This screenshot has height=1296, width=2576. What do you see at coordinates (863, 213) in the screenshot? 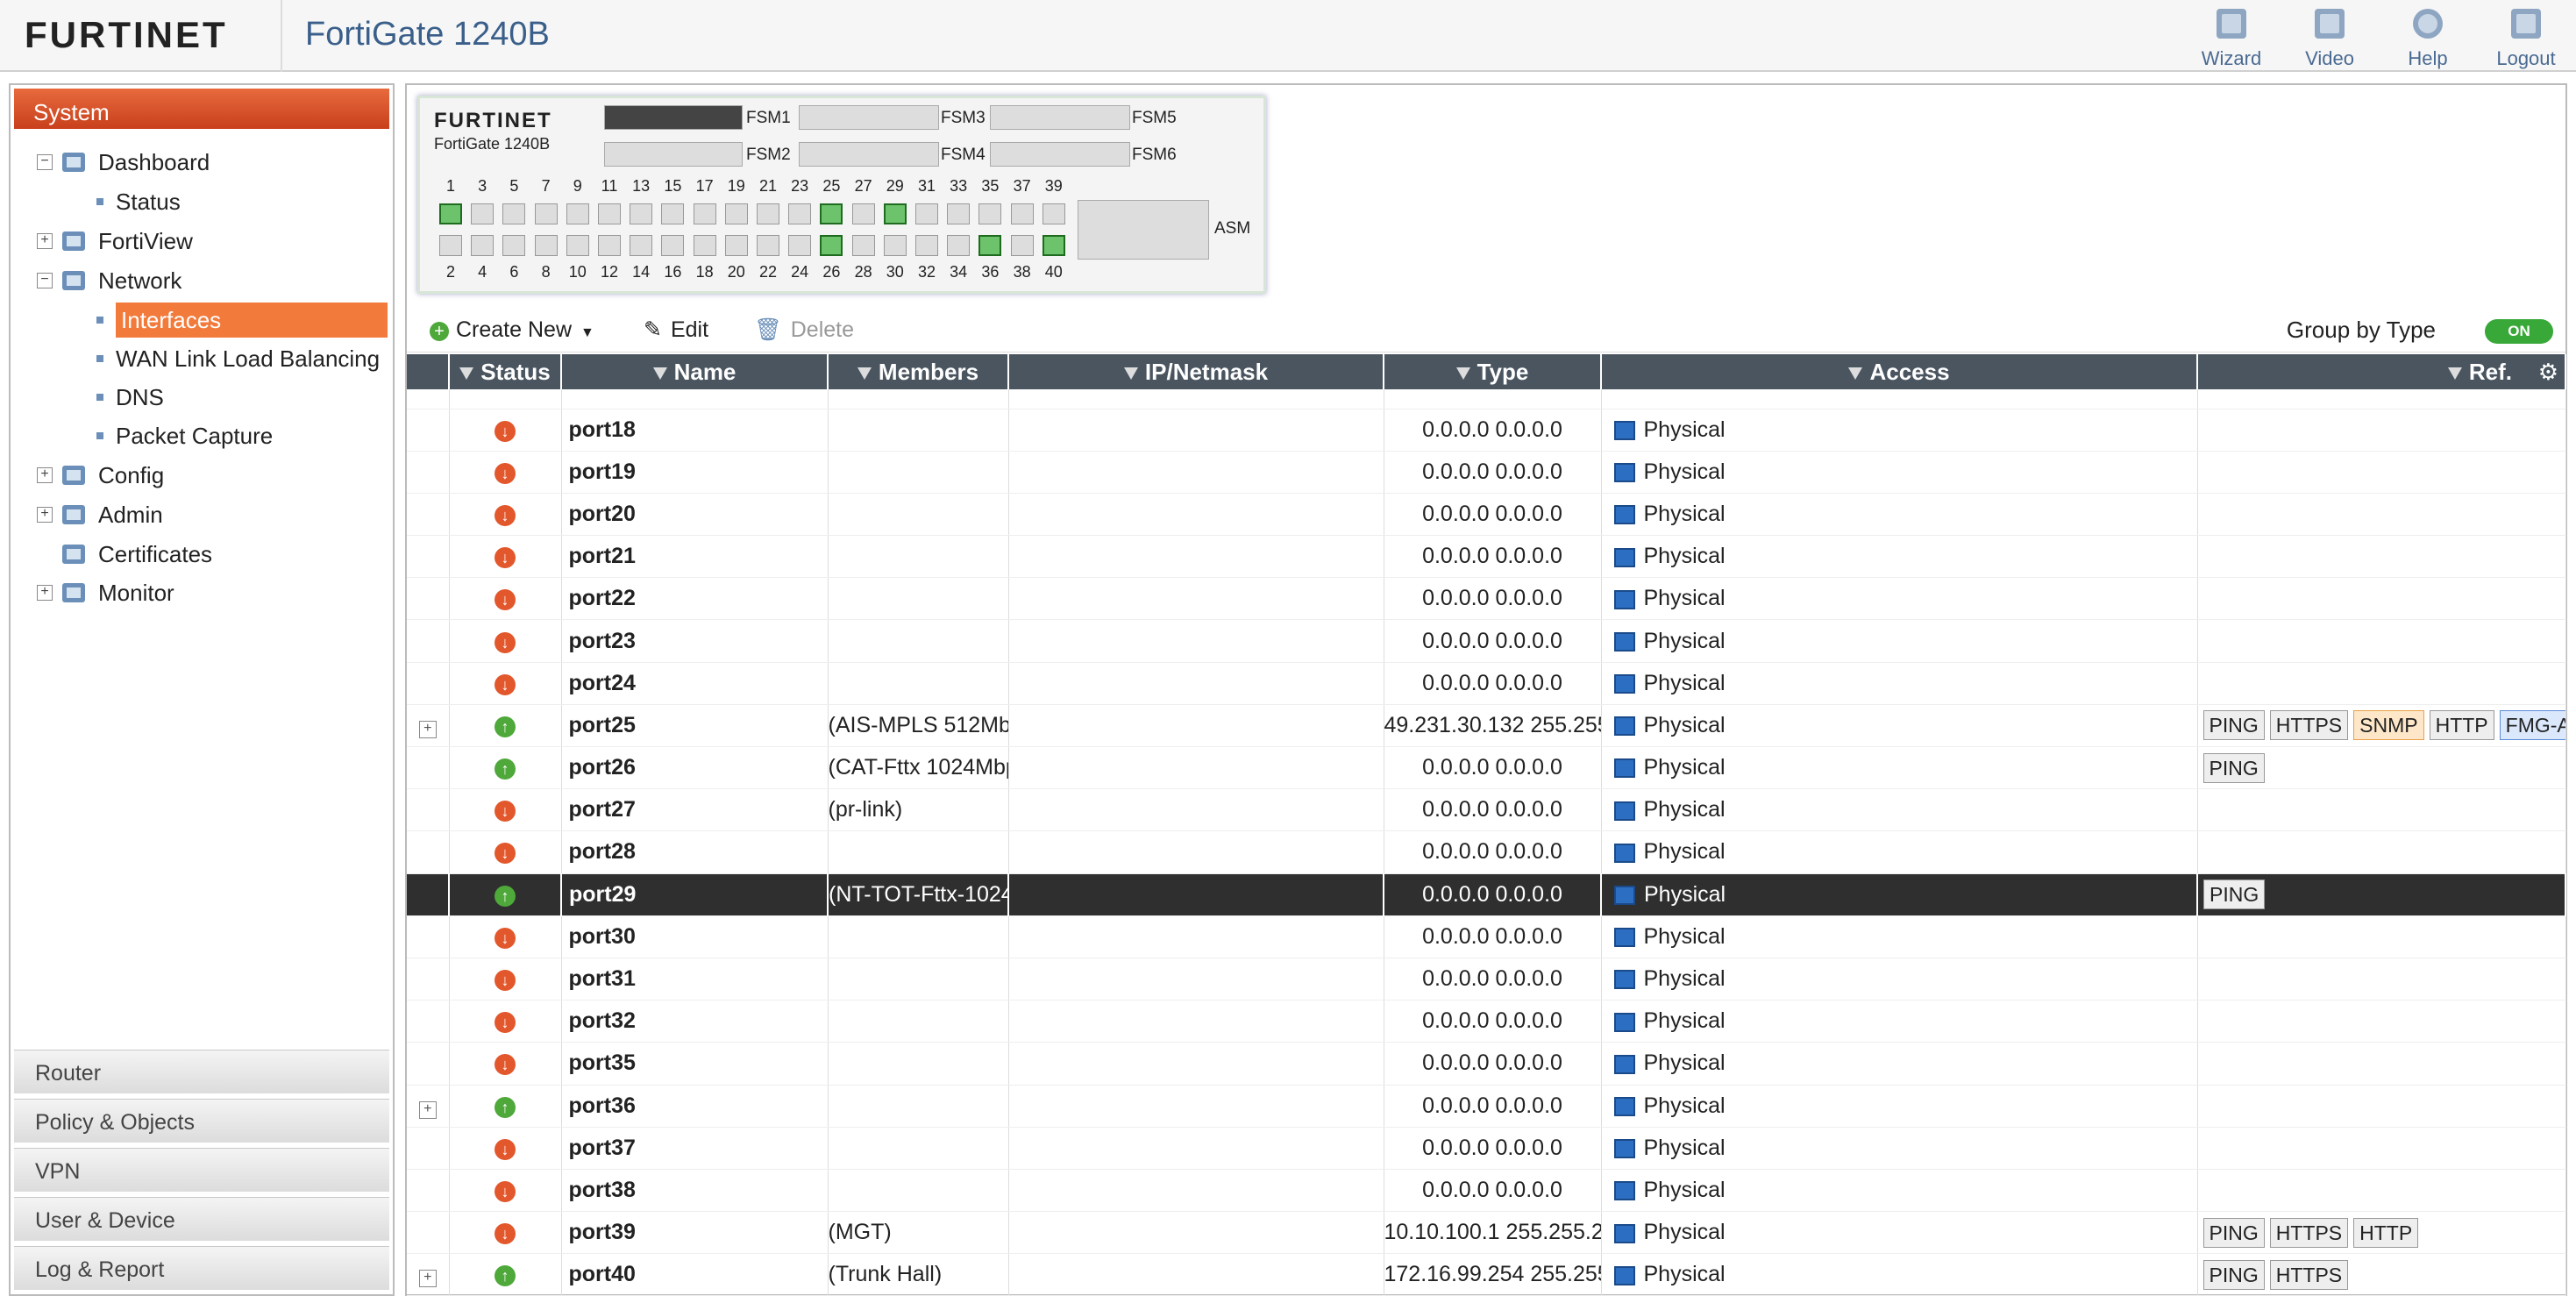
I see `port-27-led` at bounding box center [863, 213].